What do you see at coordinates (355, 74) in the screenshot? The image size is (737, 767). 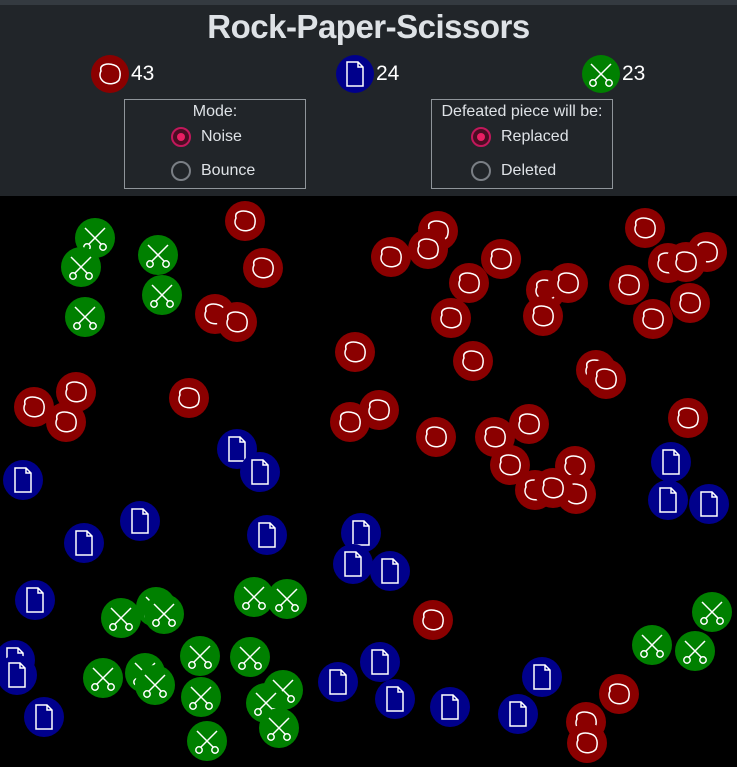 I see `paper-icon` at bounding box center [355, 74].